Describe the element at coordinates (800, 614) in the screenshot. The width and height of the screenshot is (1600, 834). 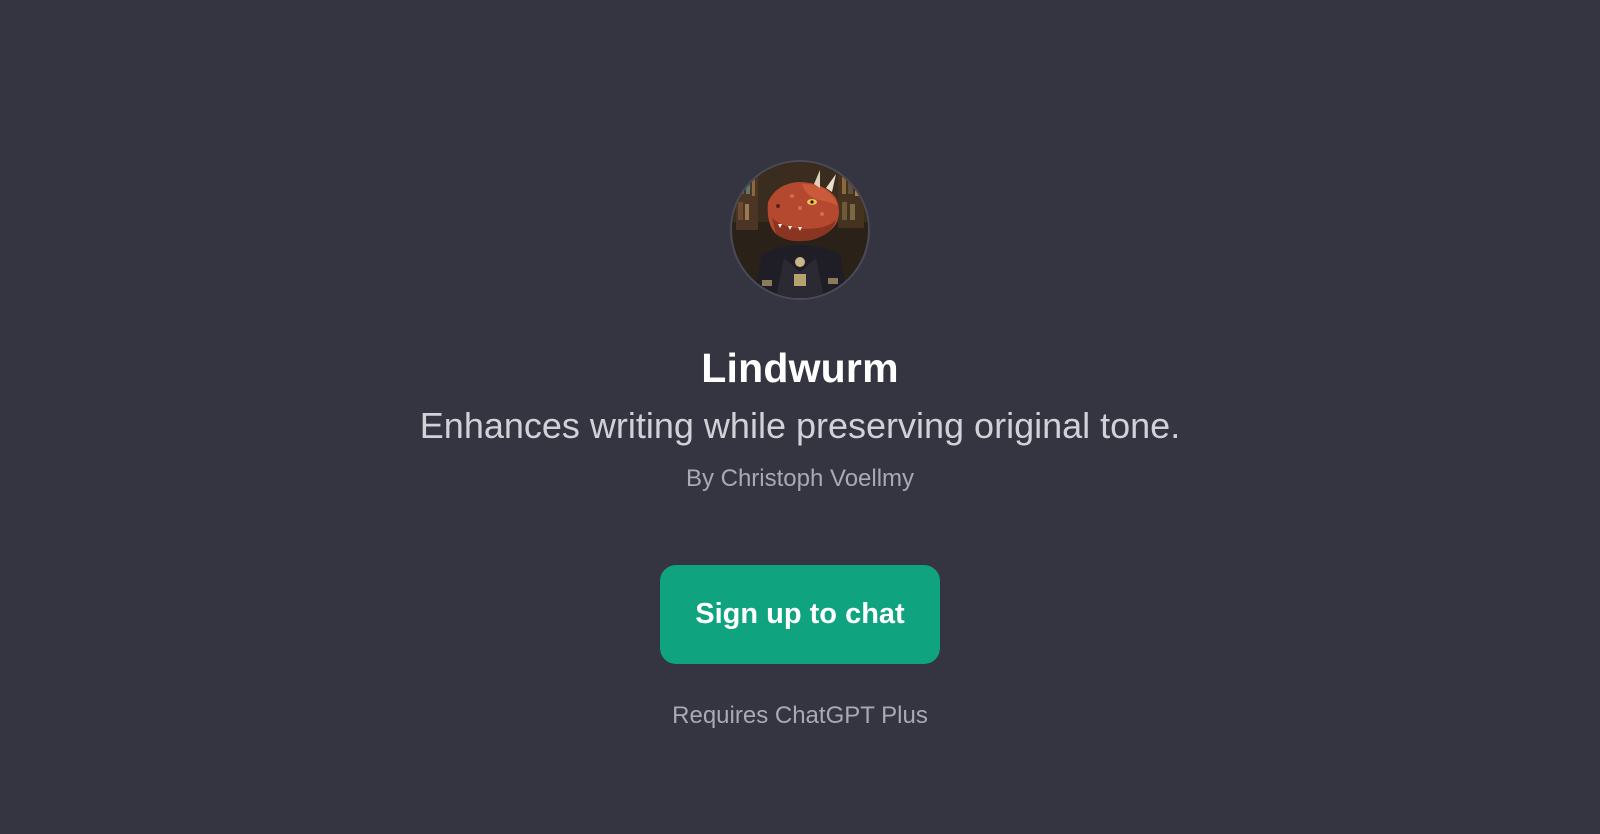
I see `sign-up-to-chat-button: Sign up to chat` at that location.